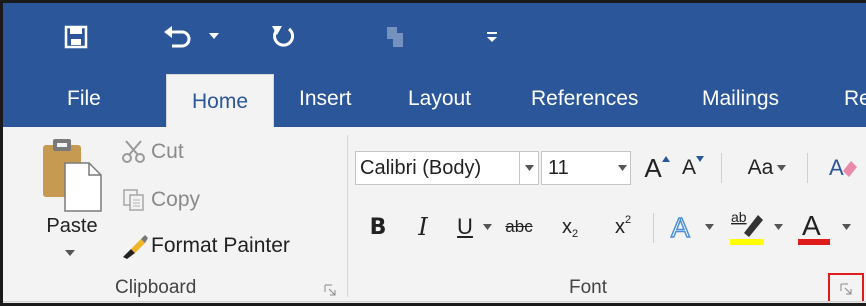 This screenshot has width=866, height=306. What do you see at coordinates (740, 98) in the screenshot?
I see `tab-mailings: Mailings` at bounding box center [740, 98].